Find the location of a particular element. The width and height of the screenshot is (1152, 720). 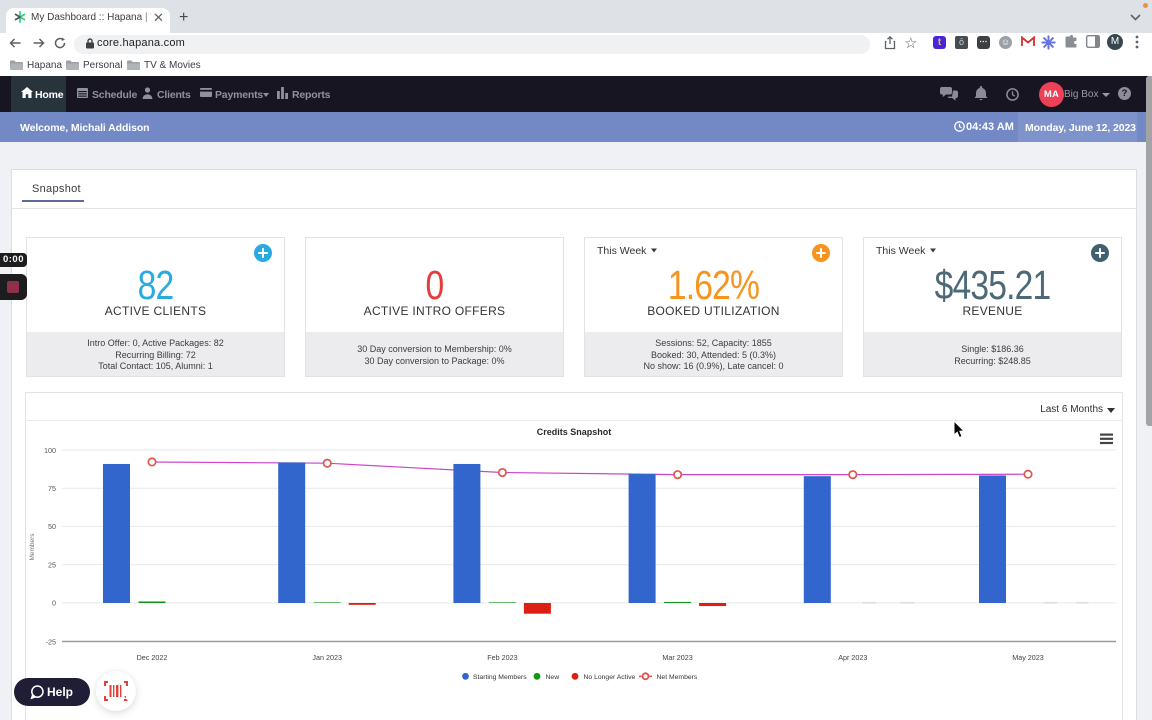

svg-text: 100 is located at coordinates (50, 450).